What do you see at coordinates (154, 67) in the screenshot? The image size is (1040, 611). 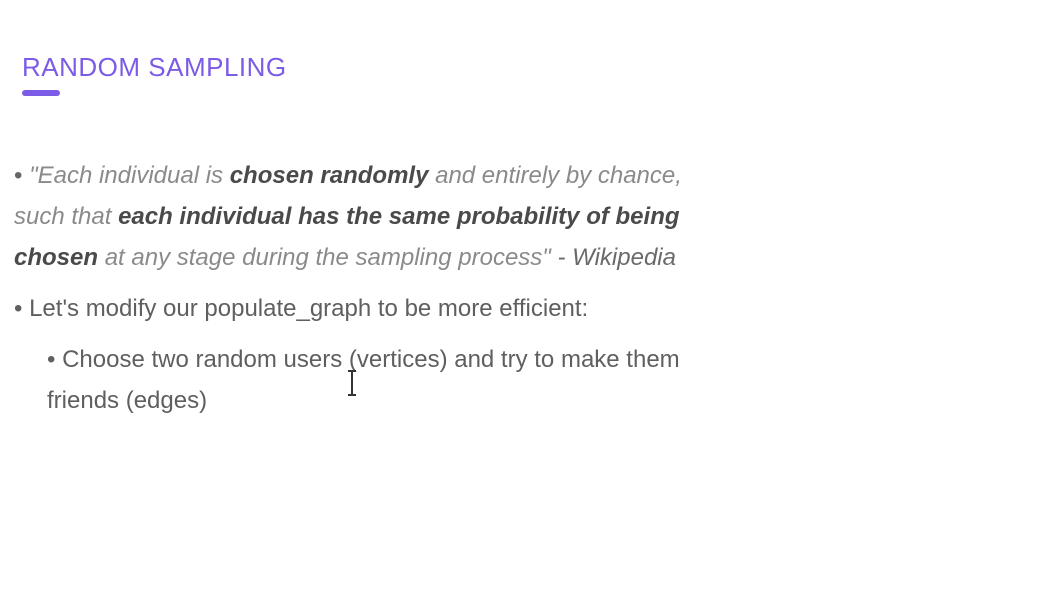 I see `slide-title: RANDOM SAMPLING` at bounding box center [154, 67].